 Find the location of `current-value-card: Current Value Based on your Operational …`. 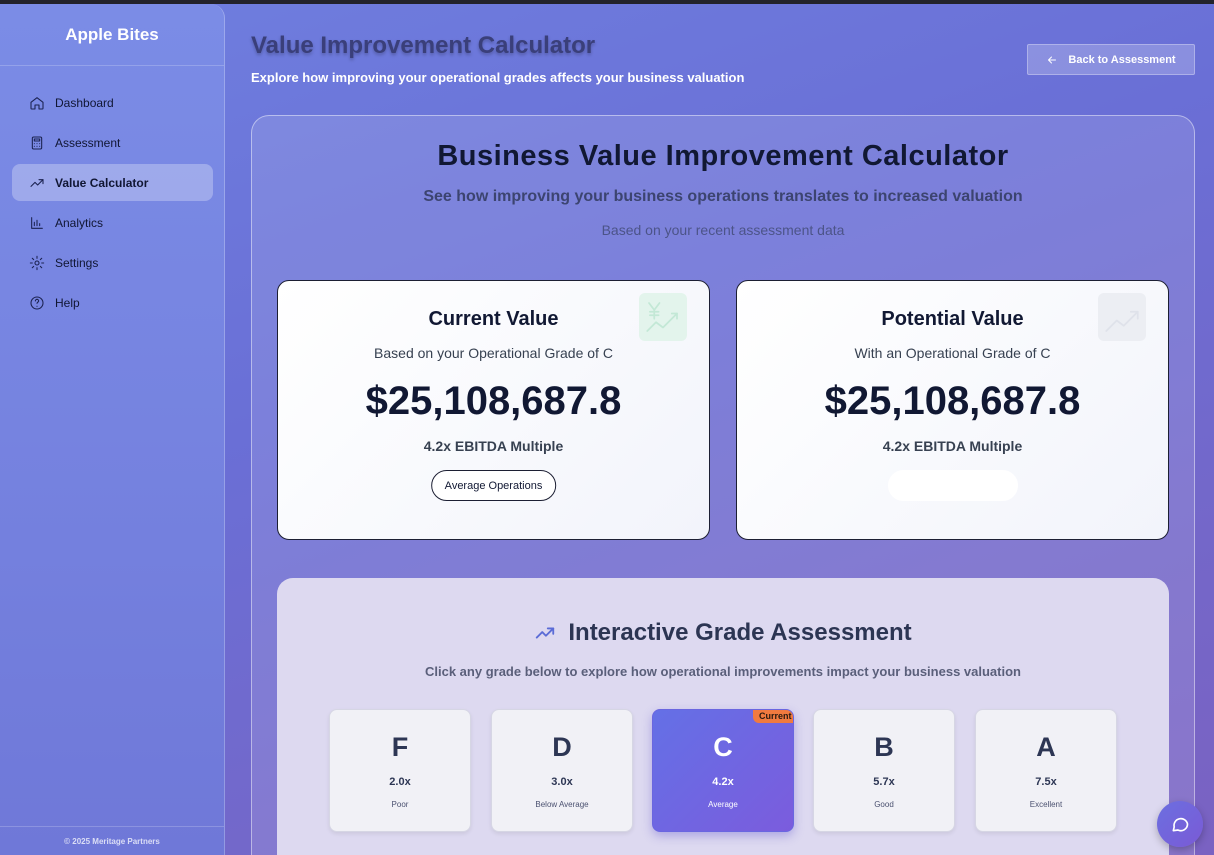

current-value-card: Current Value Based on your Operational … is located at coordinates (493, 410).